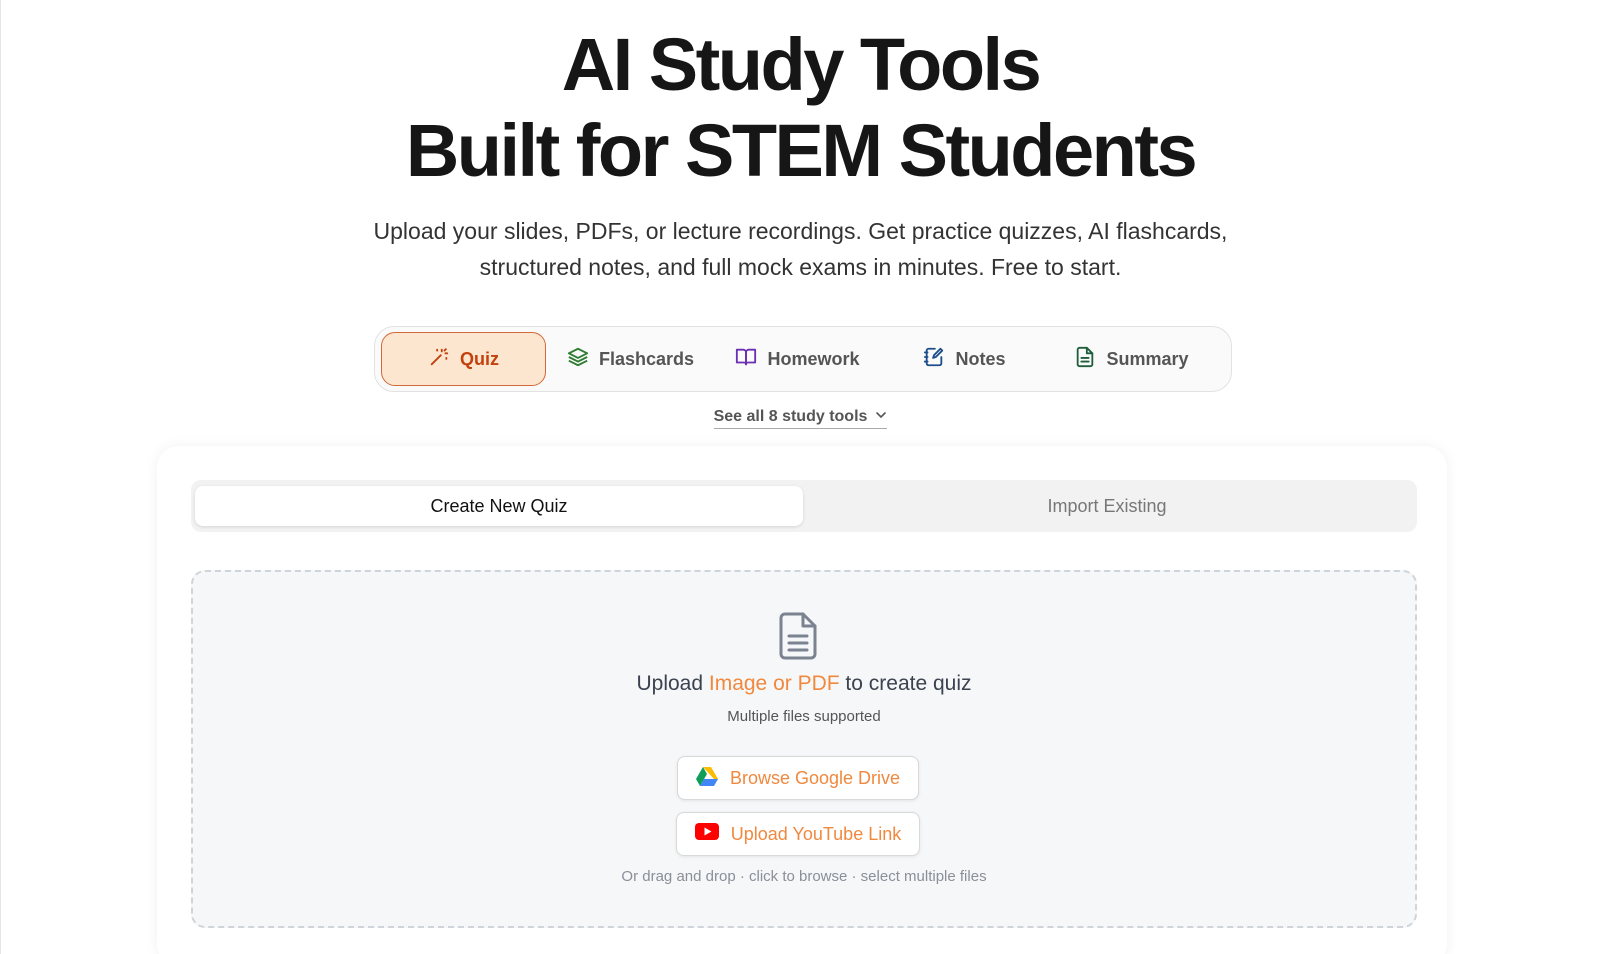  What do you see at coordinates (801, 150) in the screenshot?
I see `title-line-2: Built for STEM Students` at bounding box center [801, 150].